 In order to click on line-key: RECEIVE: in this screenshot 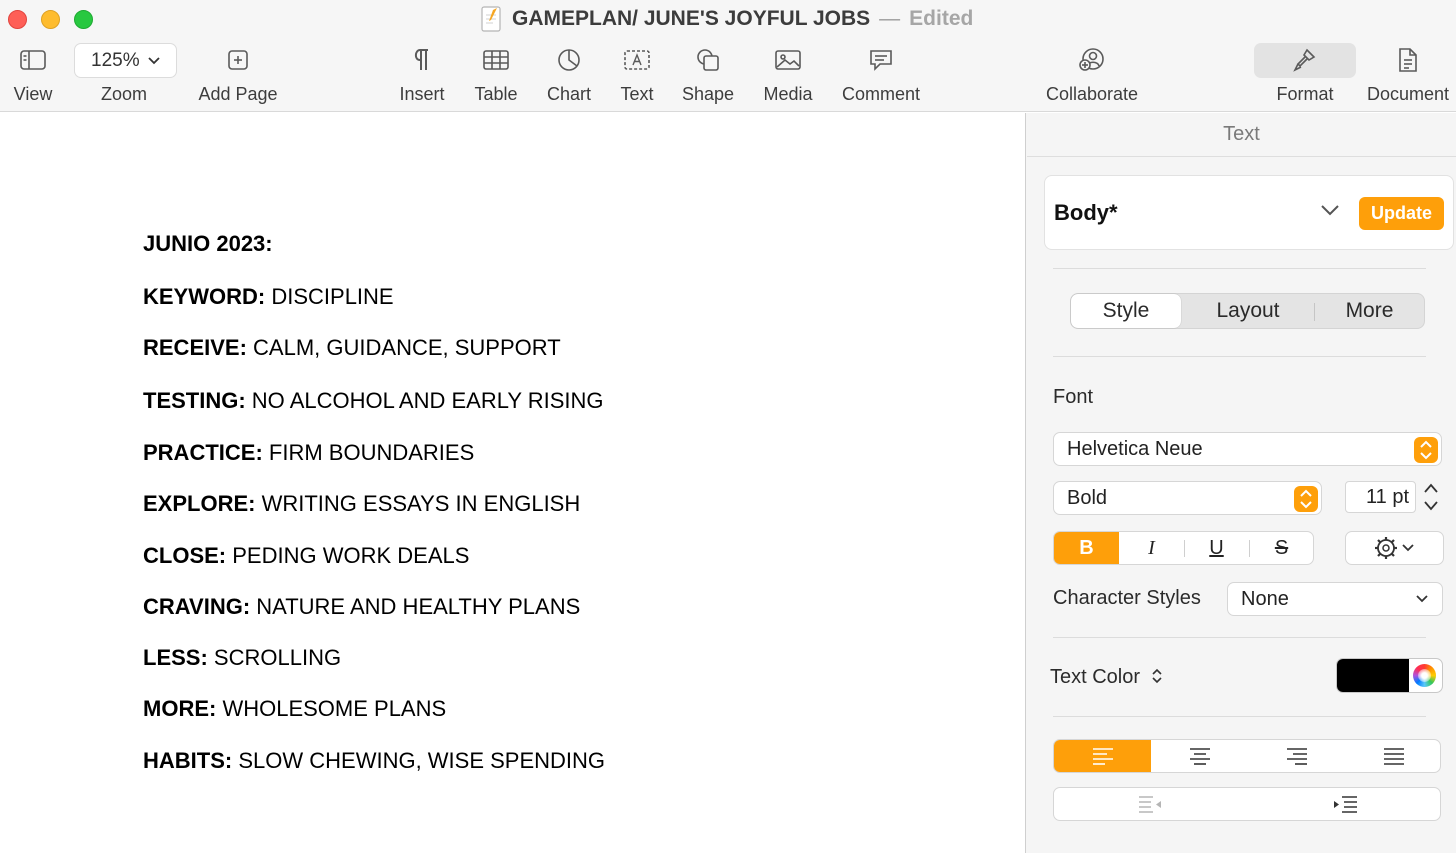, I will do `click(195, 347)`.